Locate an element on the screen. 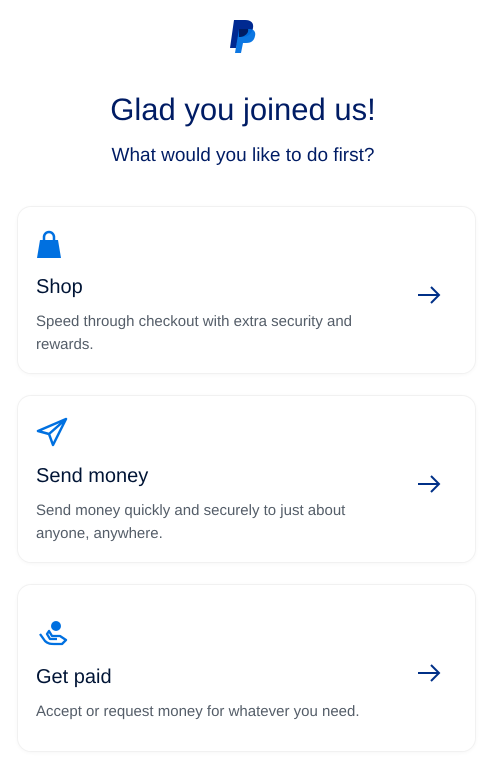  hand-coin-icon is located at coordinates (52, 634).